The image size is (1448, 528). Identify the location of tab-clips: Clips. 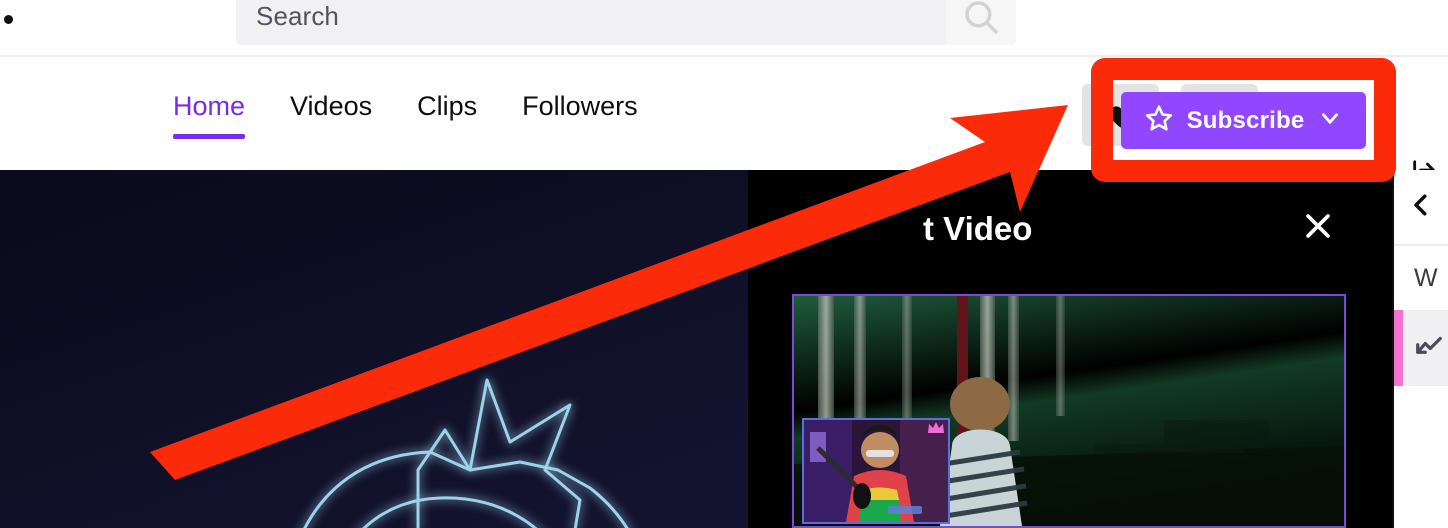
(447, 113).